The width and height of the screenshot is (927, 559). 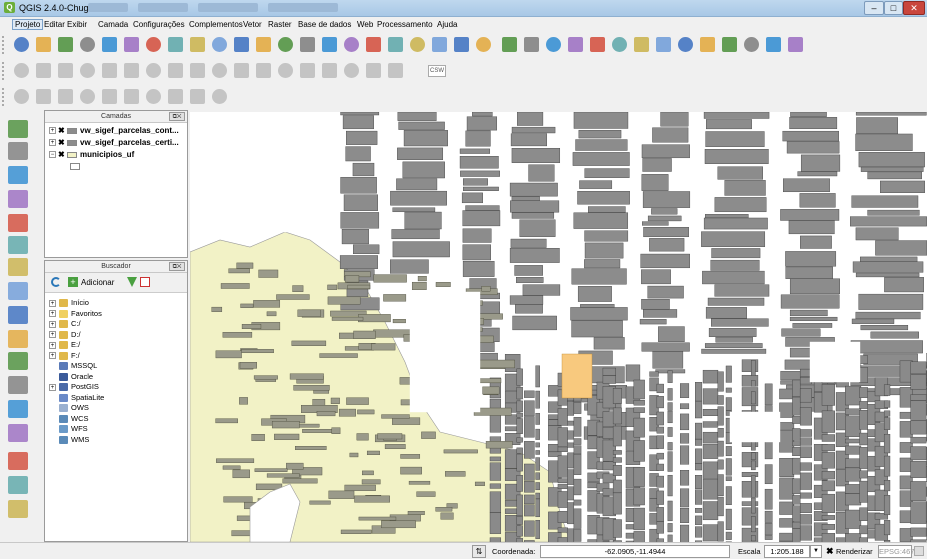 I want to click on browser-item: WCS, so click(x=74, y=419).